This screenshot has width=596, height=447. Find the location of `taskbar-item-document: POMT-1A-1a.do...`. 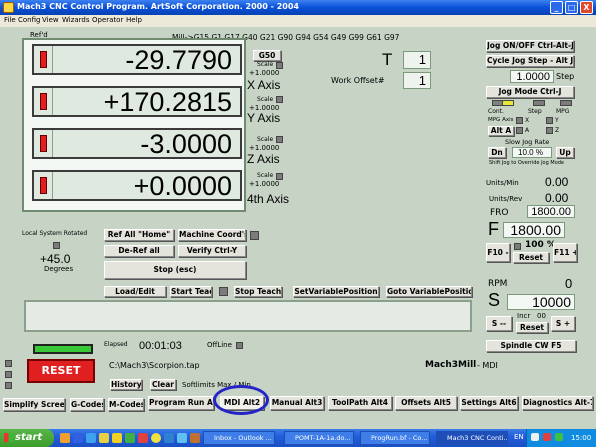

taskbar-item-document: POMT-1A-1a.do... is located at coordinates (319, 438).